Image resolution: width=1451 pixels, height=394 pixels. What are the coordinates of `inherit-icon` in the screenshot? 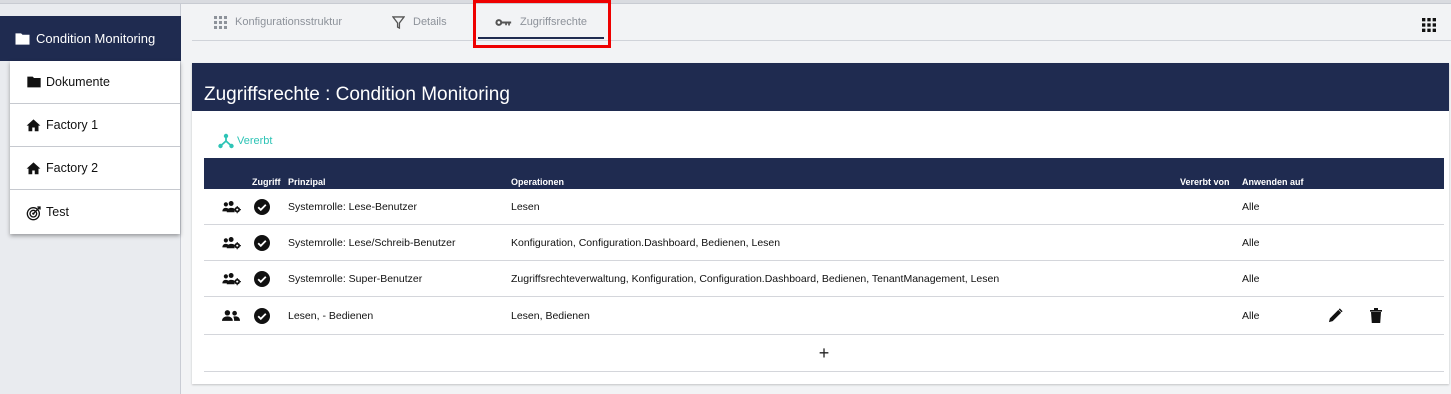 It's located at (226, 141).